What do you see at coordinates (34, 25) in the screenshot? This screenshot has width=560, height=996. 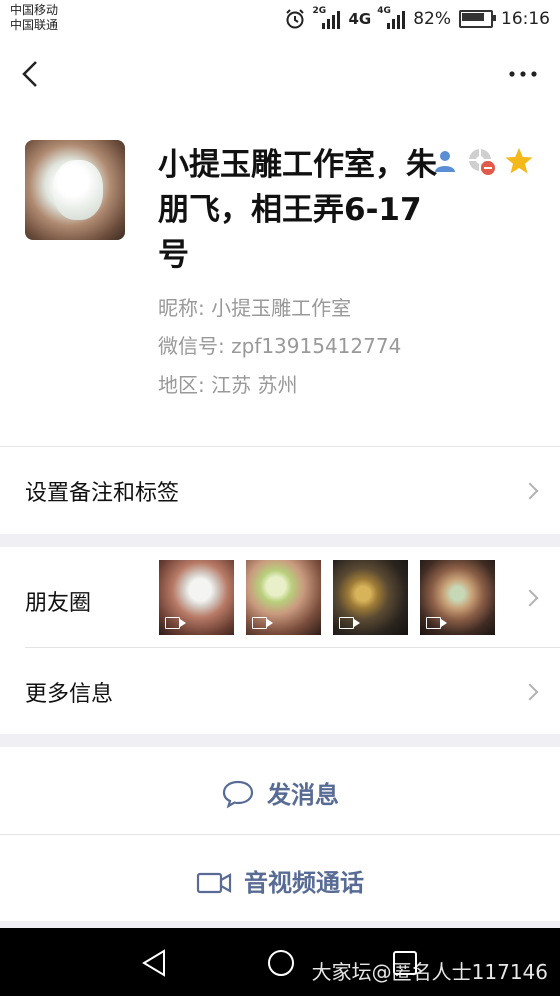 I see `carrier-2: 中国联通` at bounding box center [34, 25].